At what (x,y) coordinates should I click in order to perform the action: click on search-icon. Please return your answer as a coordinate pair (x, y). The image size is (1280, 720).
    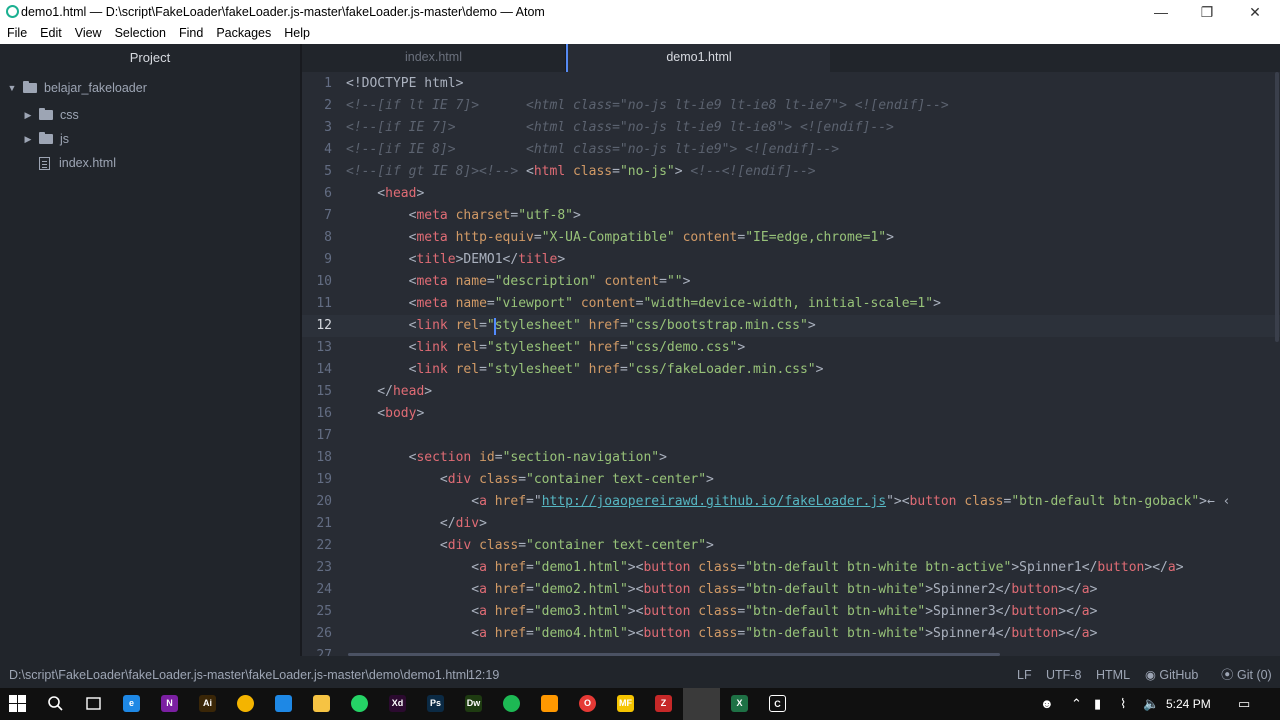
    Looking at the image, I should click on (55, 703).